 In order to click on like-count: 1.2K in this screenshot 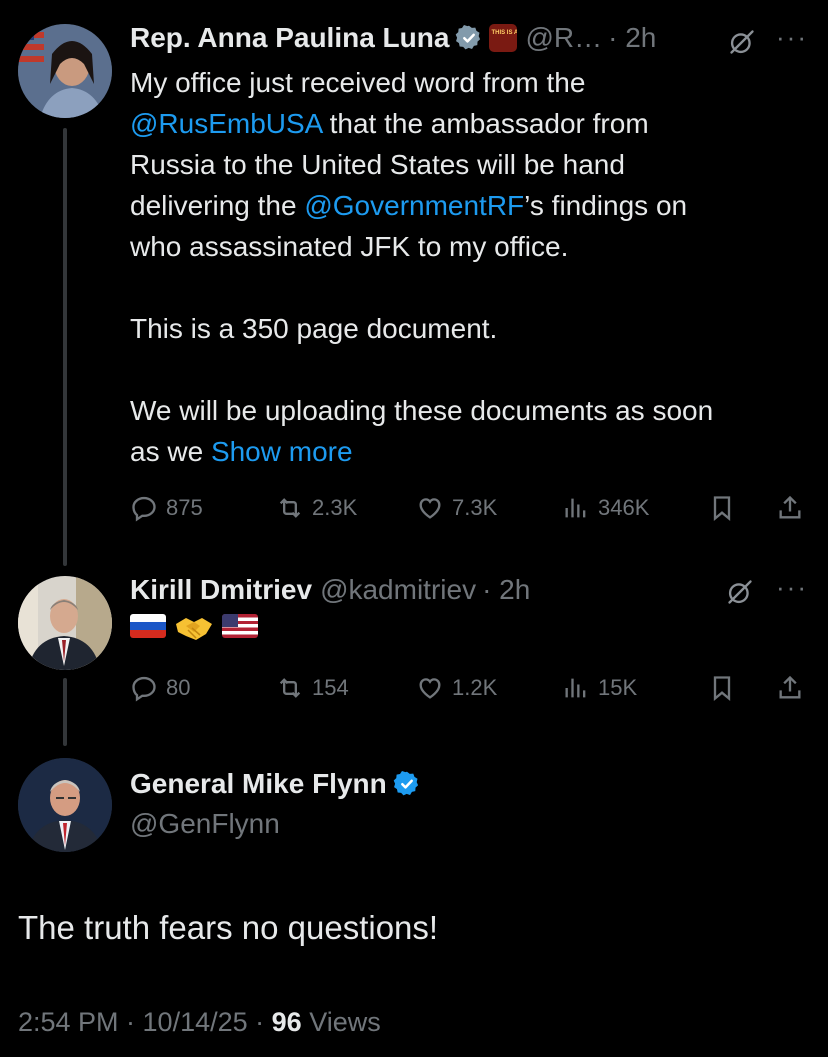, I will do `click(475, 687)`.